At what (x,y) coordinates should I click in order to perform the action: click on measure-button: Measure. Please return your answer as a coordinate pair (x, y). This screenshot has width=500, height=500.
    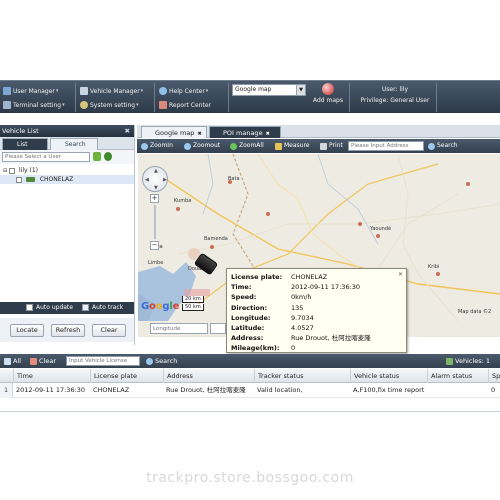
    Looking at the image, I should click on (292, 146).